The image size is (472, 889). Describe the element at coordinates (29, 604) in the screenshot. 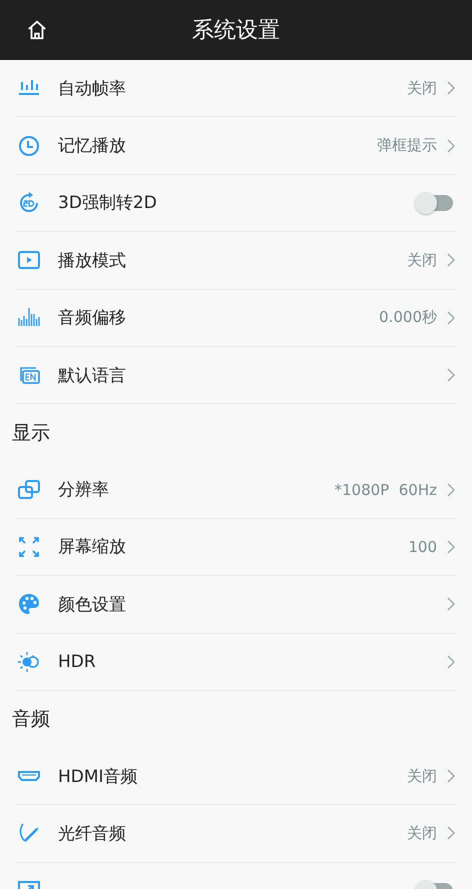

I see `palette-icon` at that location.